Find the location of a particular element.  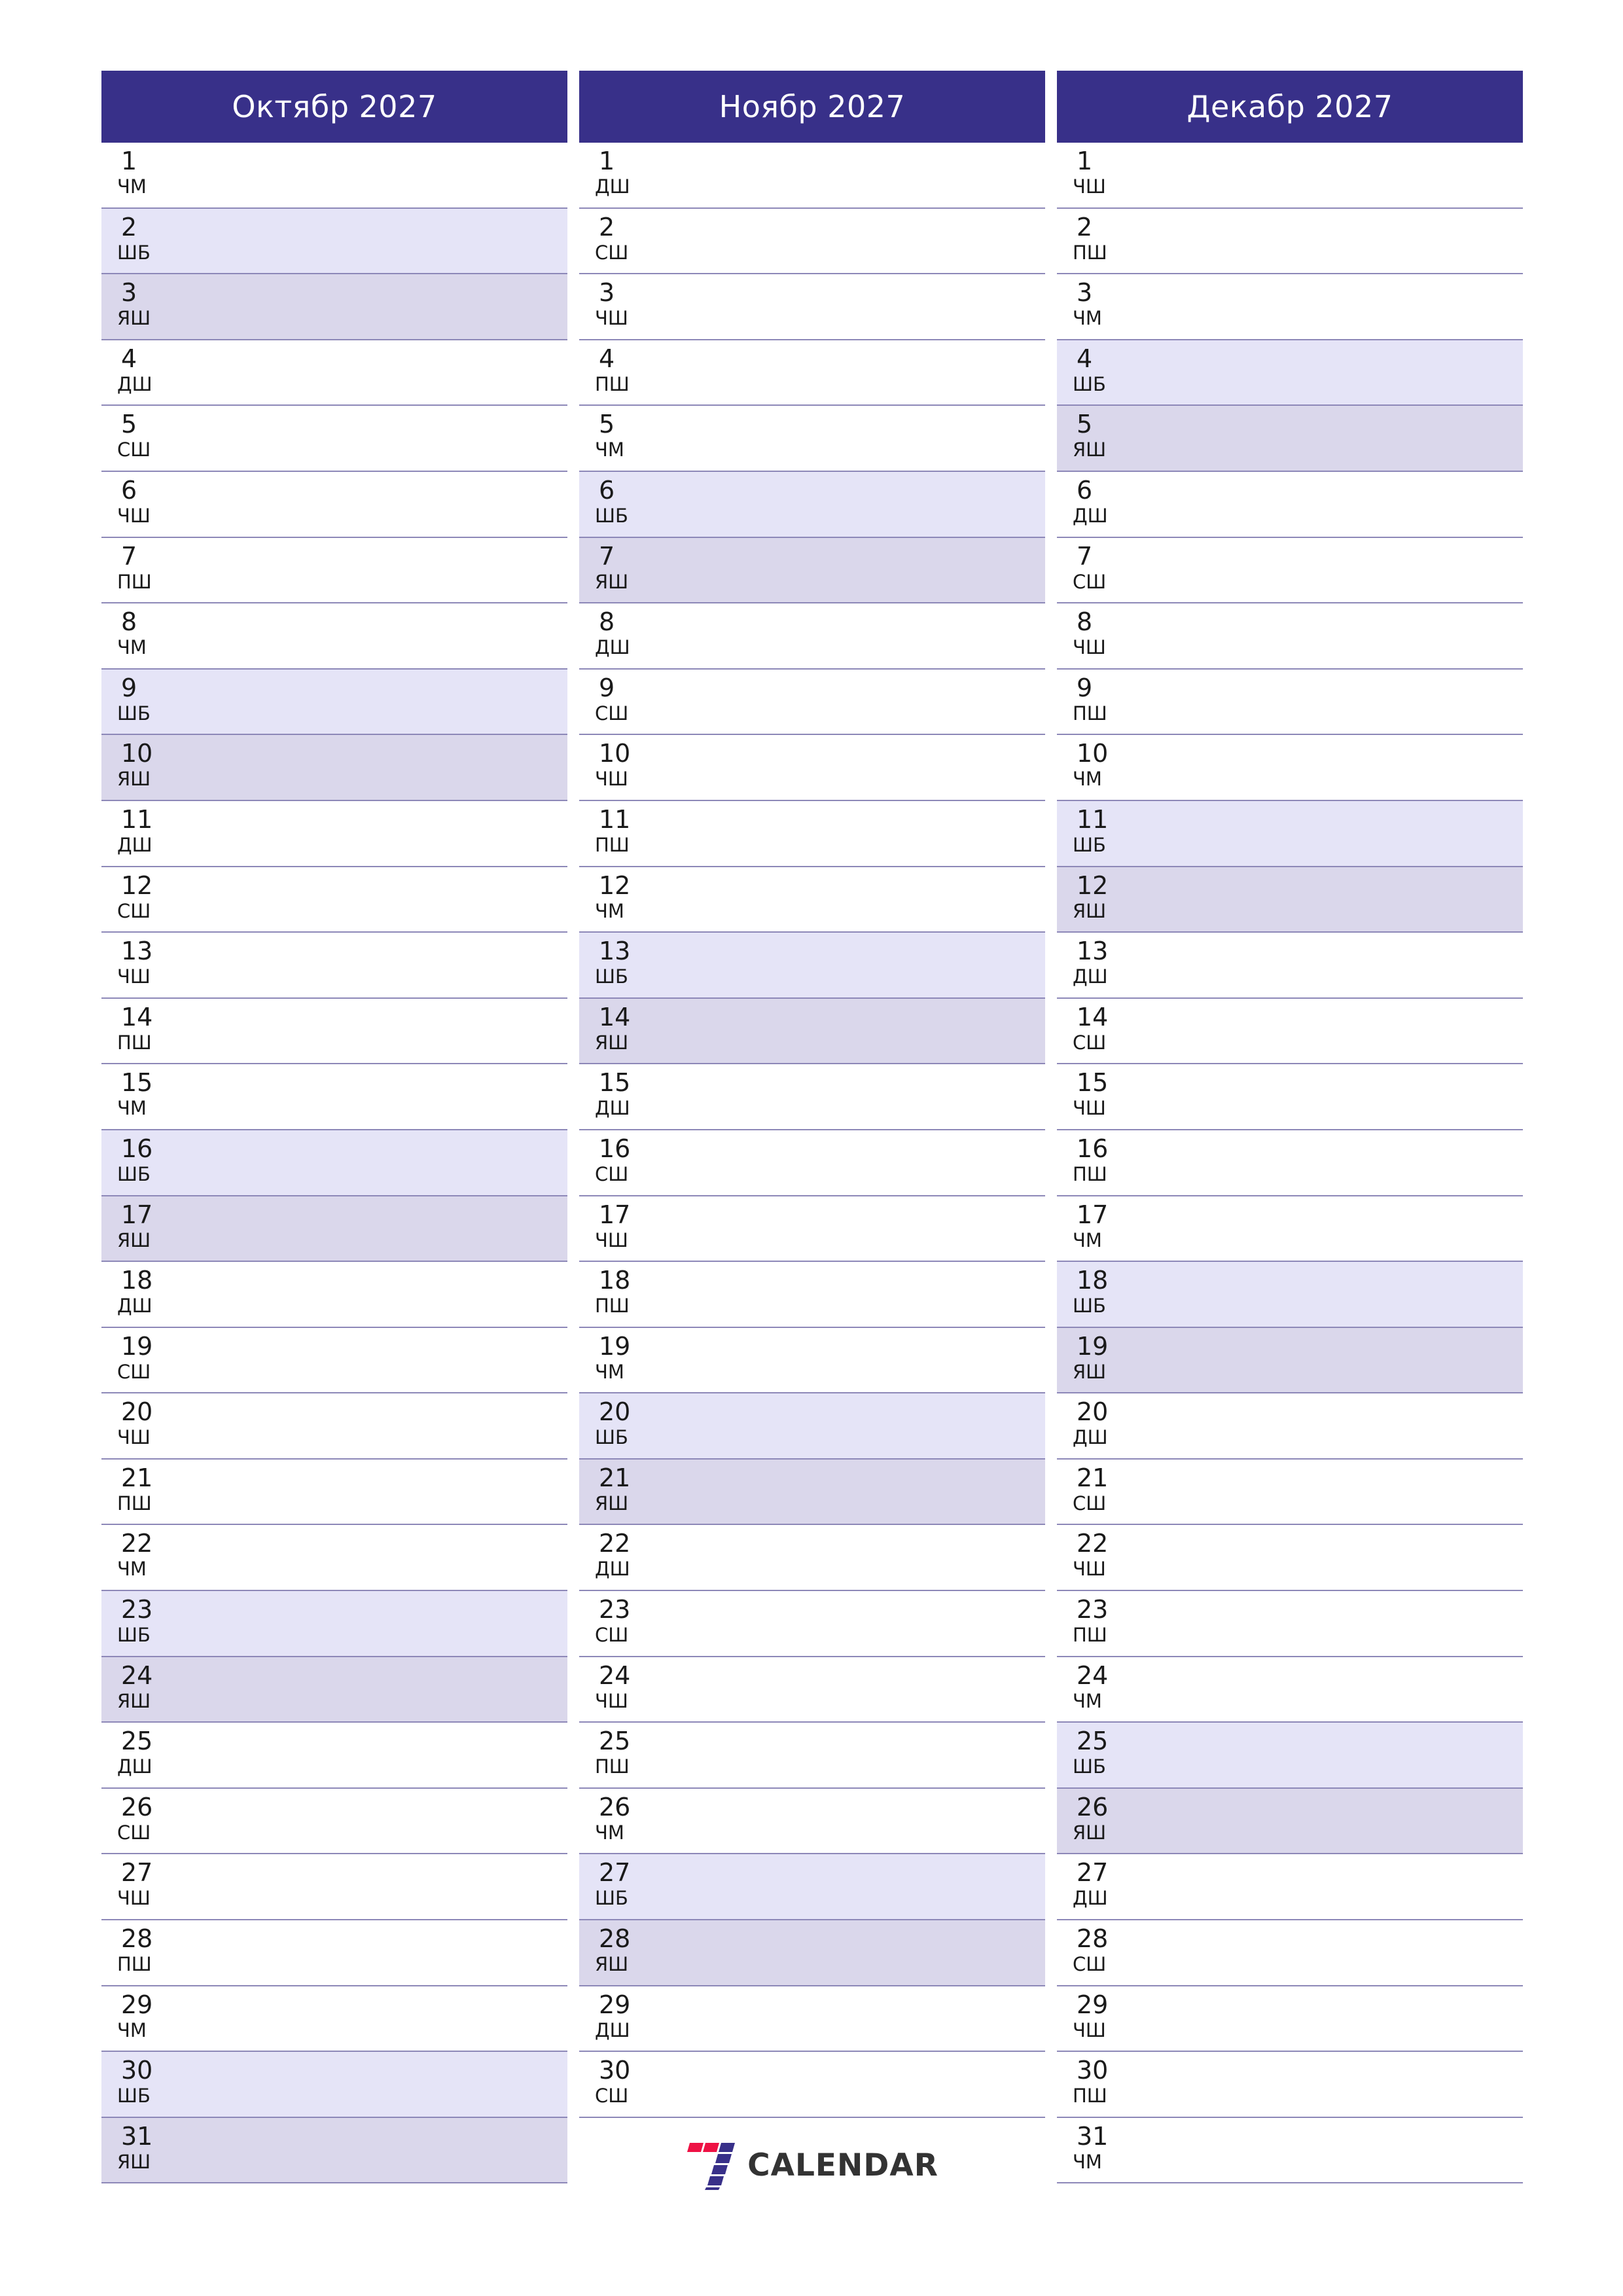

day-row: 13 ШБ is located at coordinates (812, 966).